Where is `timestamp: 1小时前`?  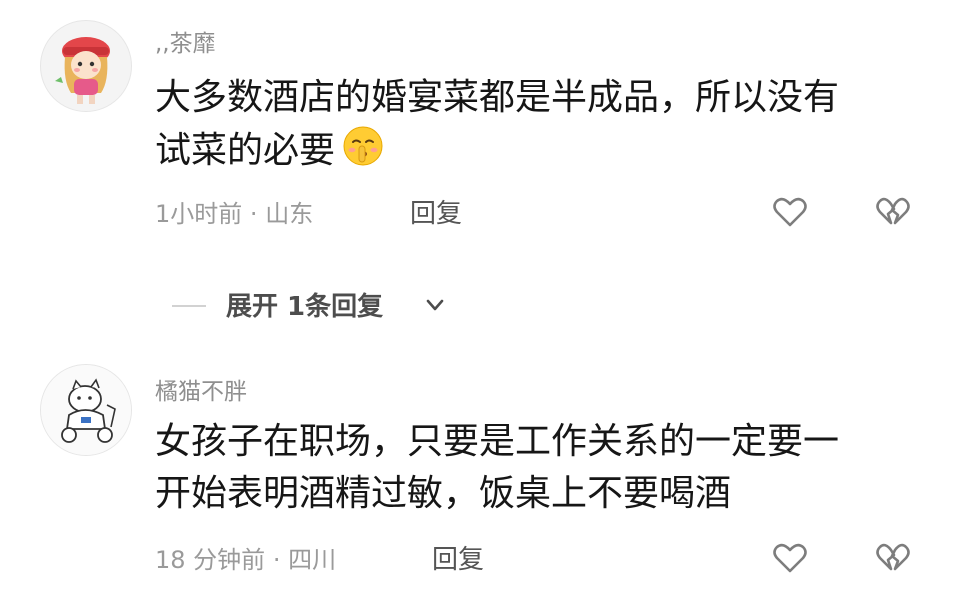
timestamp: 1小时前 is located at coordinates (199, 214).